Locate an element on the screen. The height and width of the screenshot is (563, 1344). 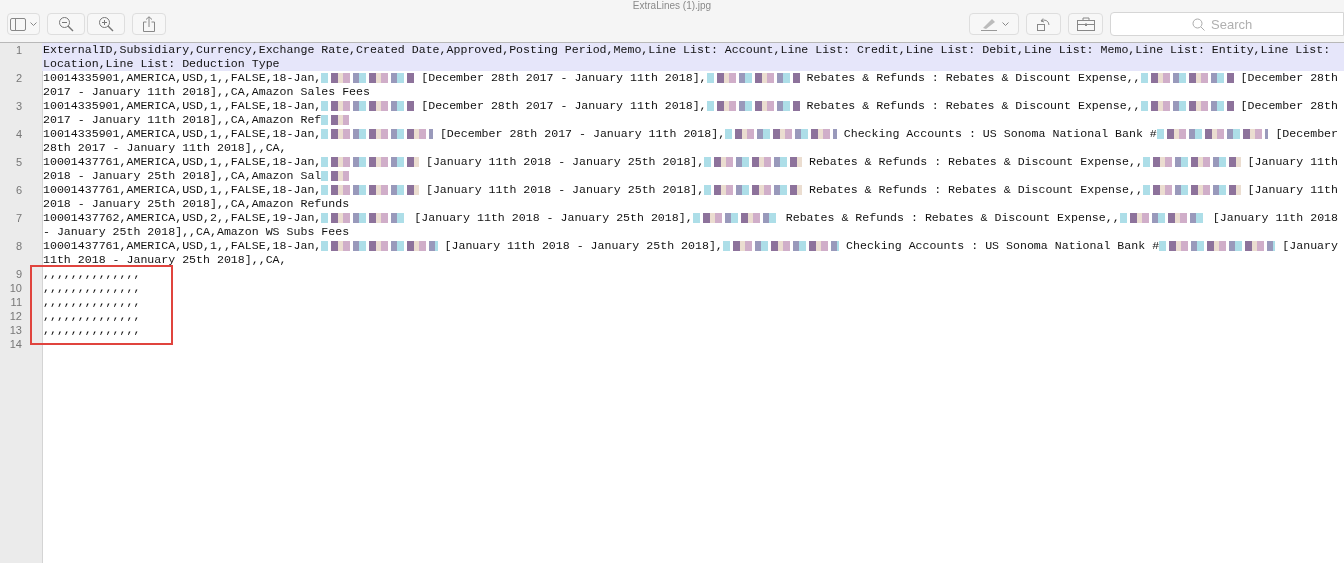
line-number: 6 is located at coordinates (18, 190).